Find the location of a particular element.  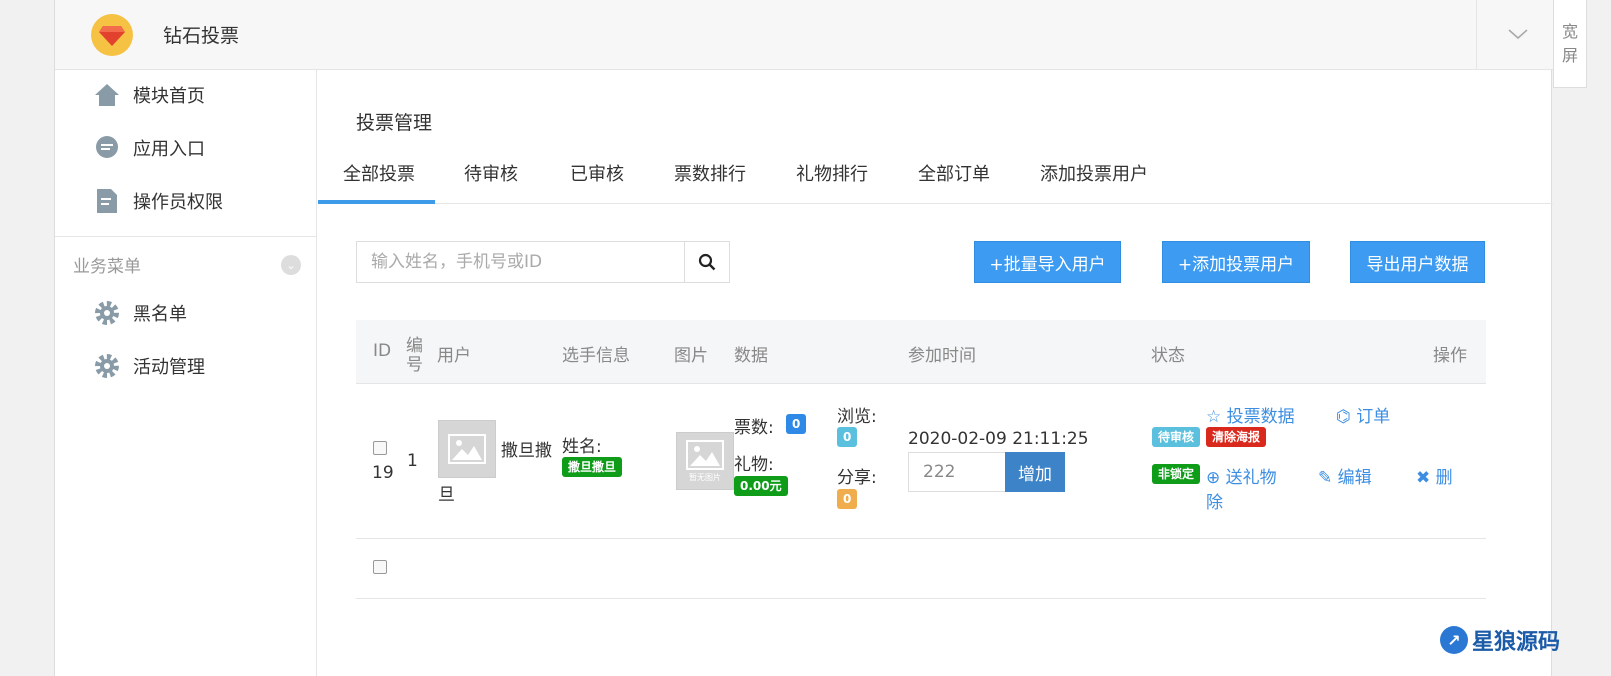

votes-badge: 0 is located at coordinates (796, 424).